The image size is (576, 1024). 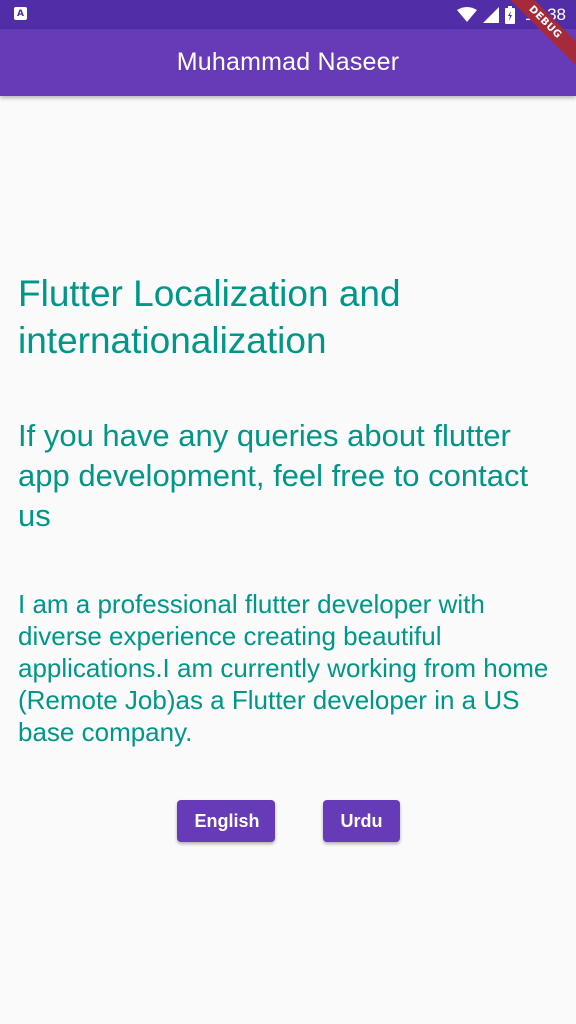 I want to click on signal-icon, so click(x=490, y=14).